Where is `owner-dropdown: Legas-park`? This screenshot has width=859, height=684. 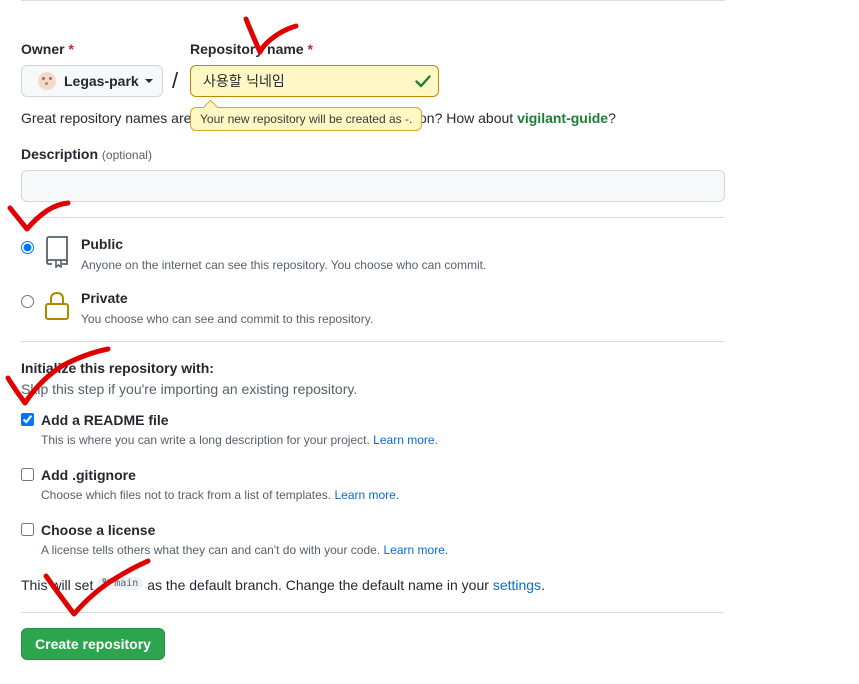
owner-dropdown: Legas-park is located at coordinates (92, 81).